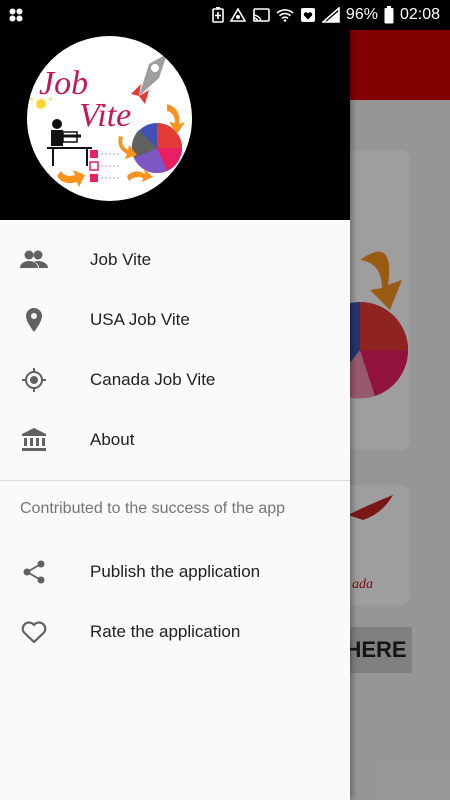 The width and height of the screenshot is (450, 800). What do you see at coordinates (285, 15) in the screenshot?
I see `wifi-icon` at bounding box center [285, 15].